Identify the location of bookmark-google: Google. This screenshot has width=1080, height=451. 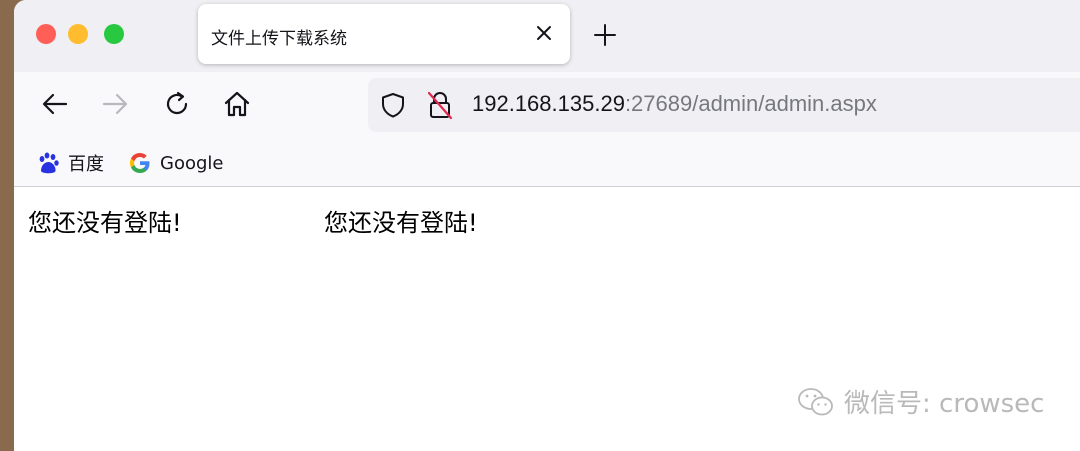
(175, 163).